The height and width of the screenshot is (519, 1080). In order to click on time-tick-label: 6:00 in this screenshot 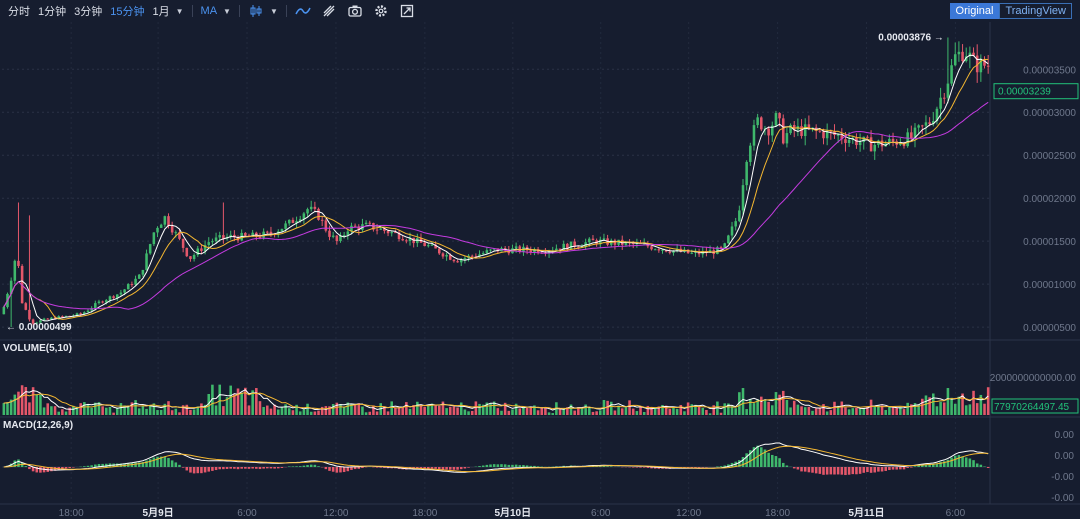, I will do `click(956, 513)`.